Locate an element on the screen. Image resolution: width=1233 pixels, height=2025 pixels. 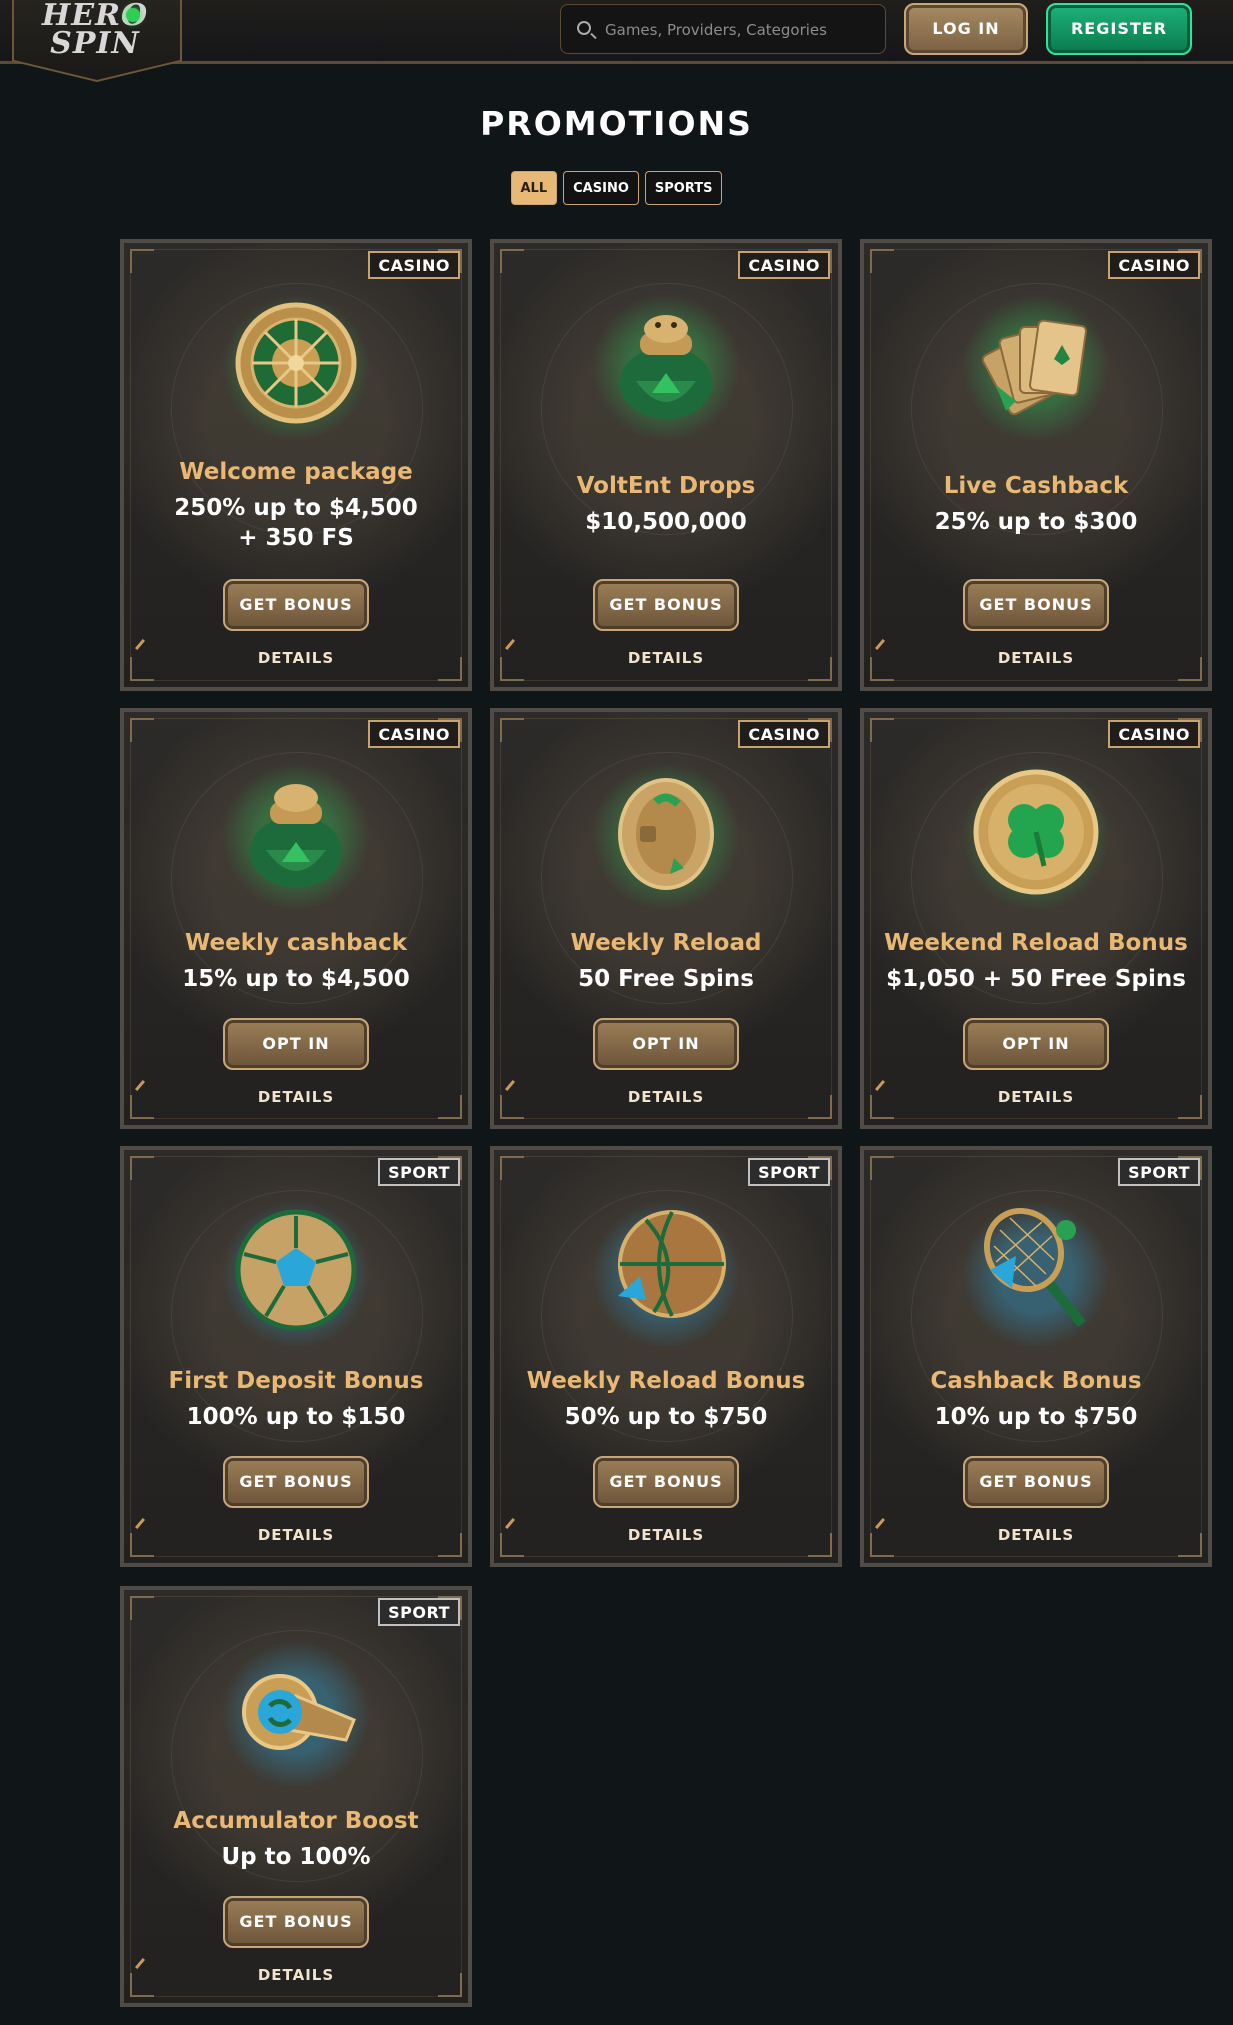
search-input: Games, Providers, Categories is located at coordinates (723, 29).